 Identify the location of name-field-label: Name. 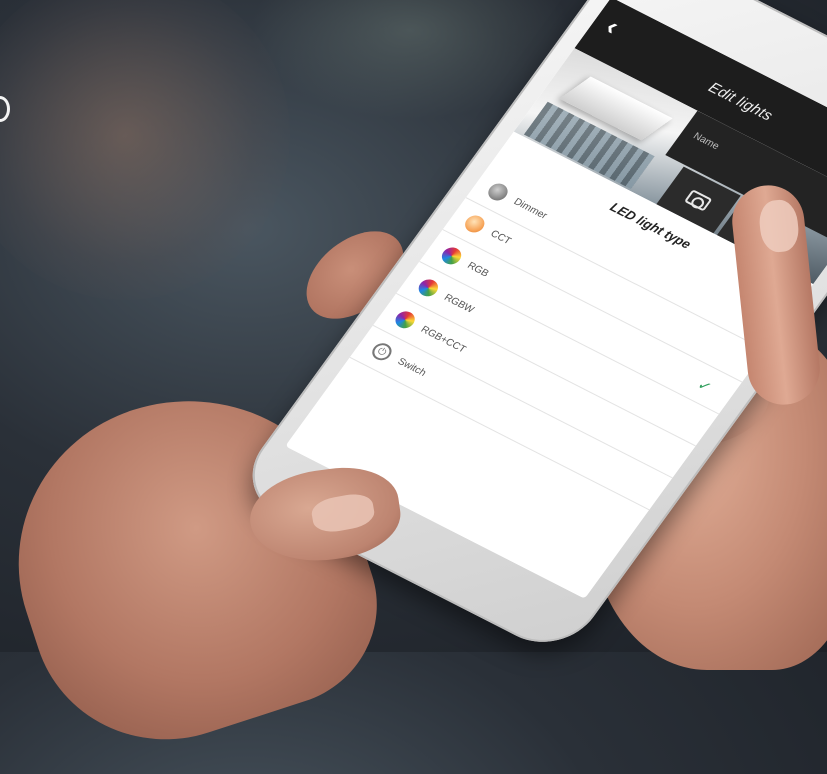
(706, 141).